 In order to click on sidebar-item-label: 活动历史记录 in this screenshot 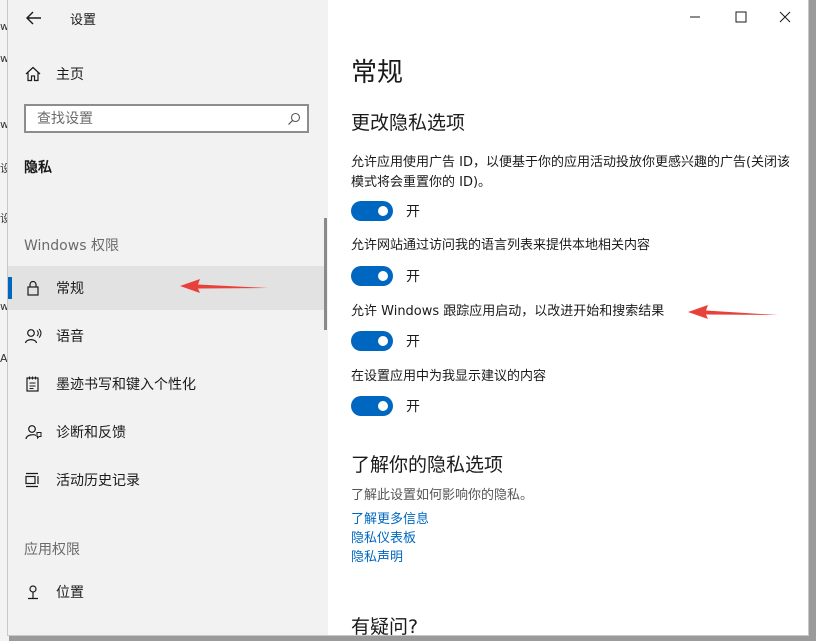, I will do `click(98, 481)`.